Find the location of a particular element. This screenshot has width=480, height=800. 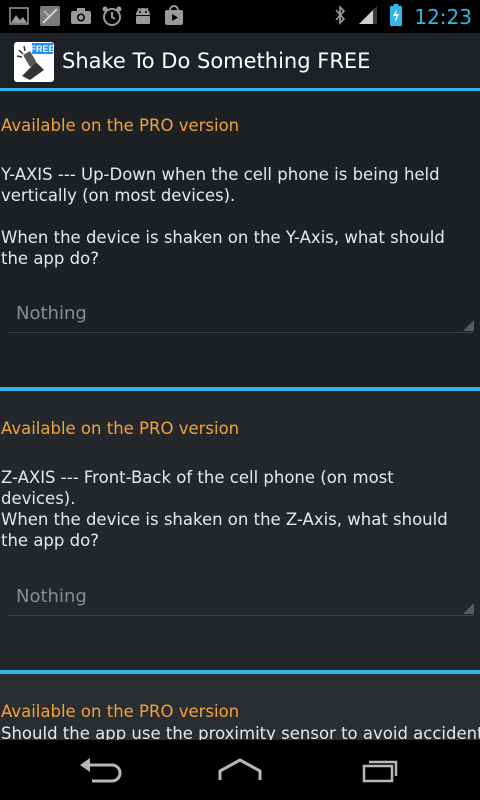

play-store-icon is located at coordinates (174, 16).